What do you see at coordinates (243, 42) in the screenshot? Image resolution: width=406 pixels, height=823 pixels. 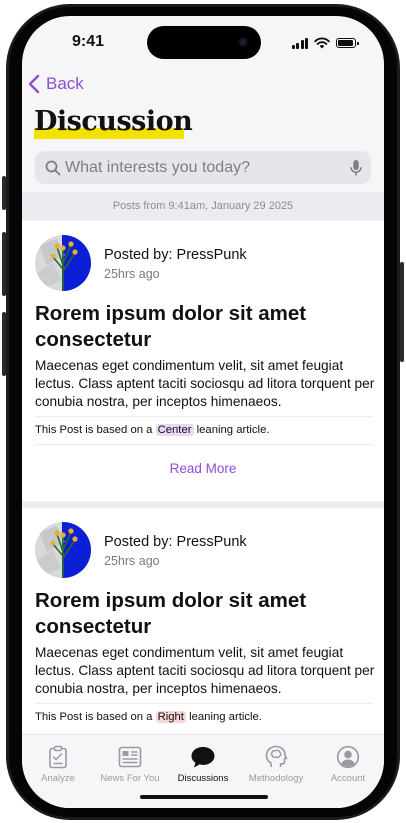 I see `camera-icon` at bounding box center [243, 42].